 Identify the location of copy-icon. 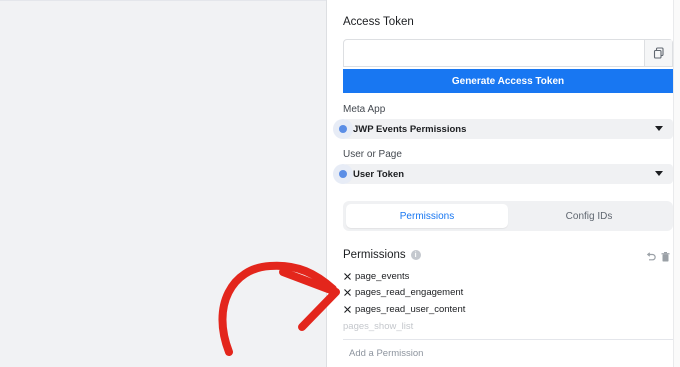
(658, 53).